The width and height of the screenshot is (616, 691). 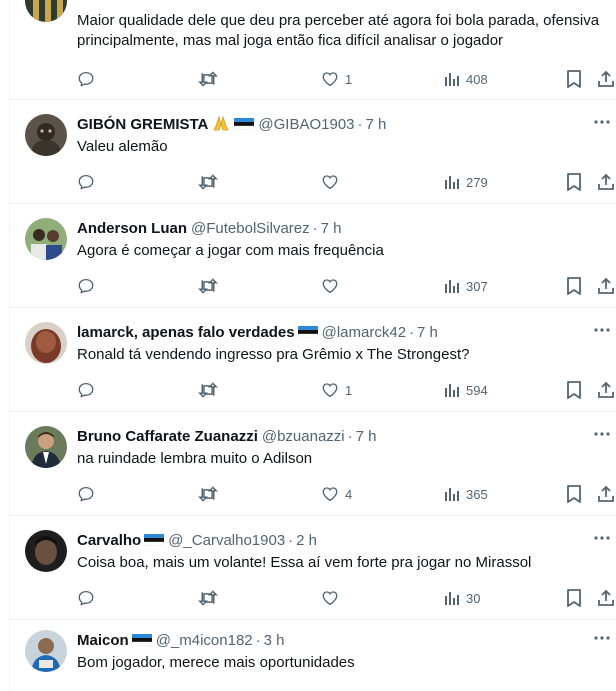 What do you see at coordinates (462, 598) in the screenshot?
I see `views-button: 30` at bounding box center [462, 598].